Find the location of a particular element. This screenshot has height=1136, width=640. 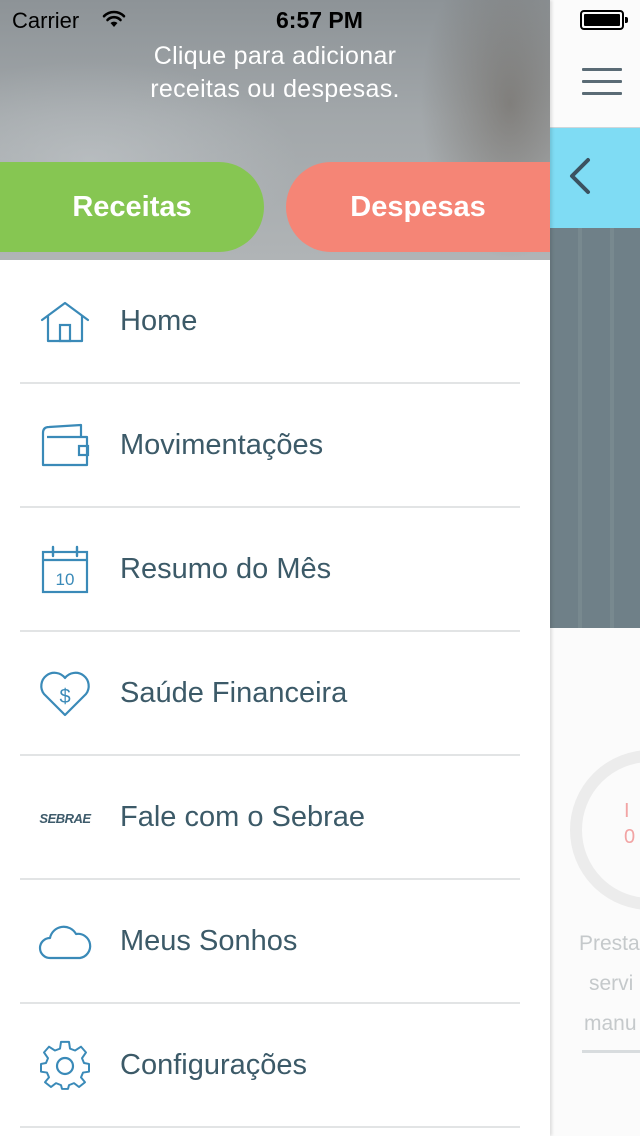

calendar-icon: 10 is located at coordinates (65, 570).